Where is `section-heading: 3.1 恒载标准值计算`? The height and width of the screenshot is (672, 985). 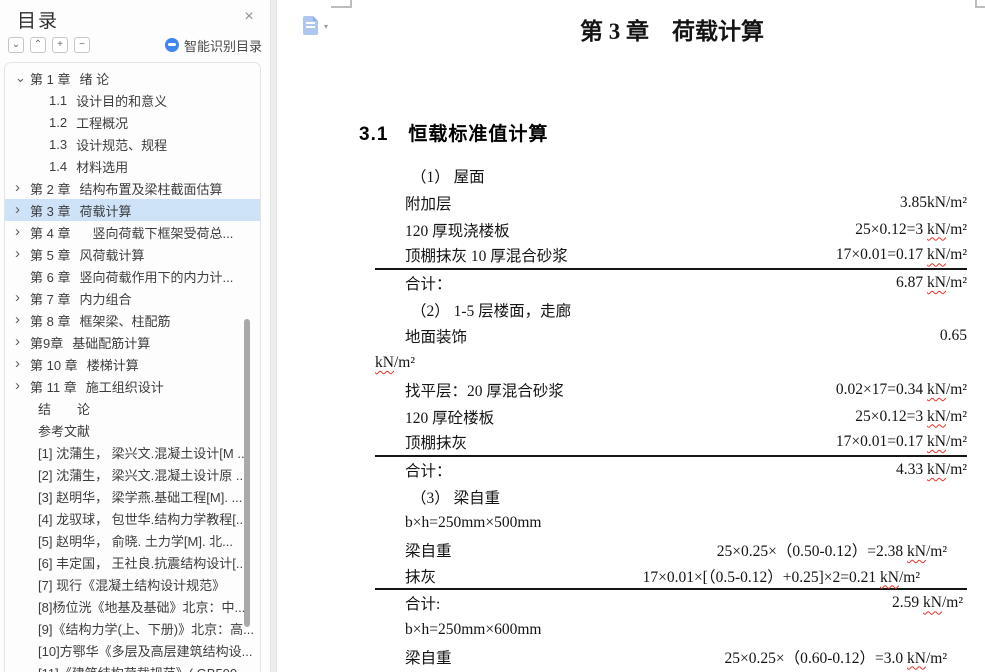
section-heading: 3.1 恒载标准值计算 is located at coordinates (454, 134).